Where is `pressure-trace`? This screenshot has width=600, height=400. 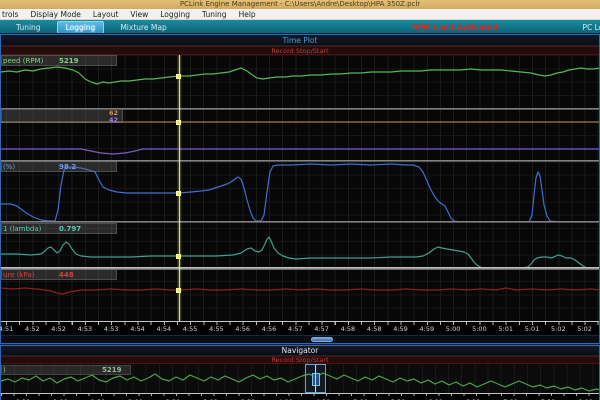 pressure-trace is located at coordinates (300, 291).